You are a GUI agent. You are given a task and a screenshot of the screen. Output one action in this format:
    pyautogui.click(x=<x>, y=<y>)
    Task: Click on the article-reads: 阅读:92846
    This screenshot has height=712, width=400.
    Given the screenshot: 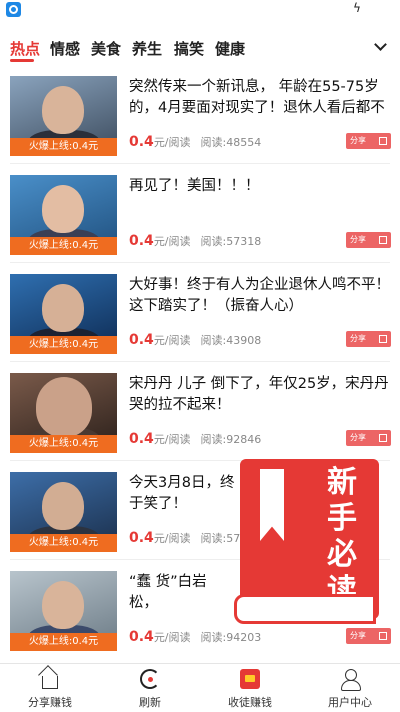 What is the action you would take?
    pyautogui.click(x=231, y=439)
    